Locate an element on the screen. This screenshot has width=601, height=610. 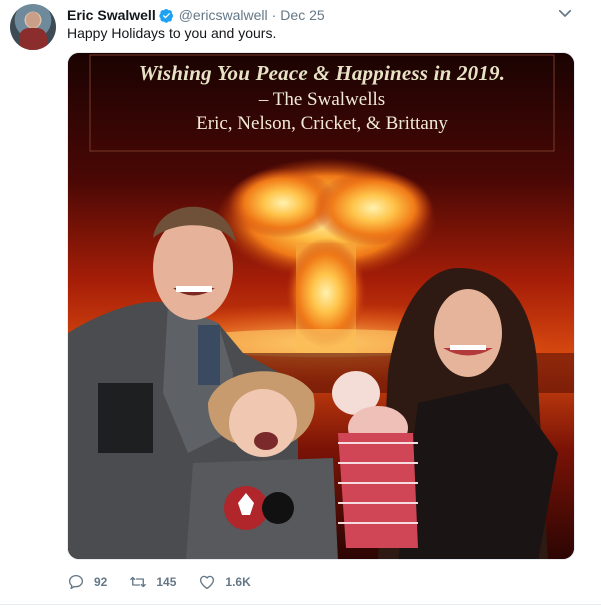
retweet-button: 145 is located at coordinates (152, 582).